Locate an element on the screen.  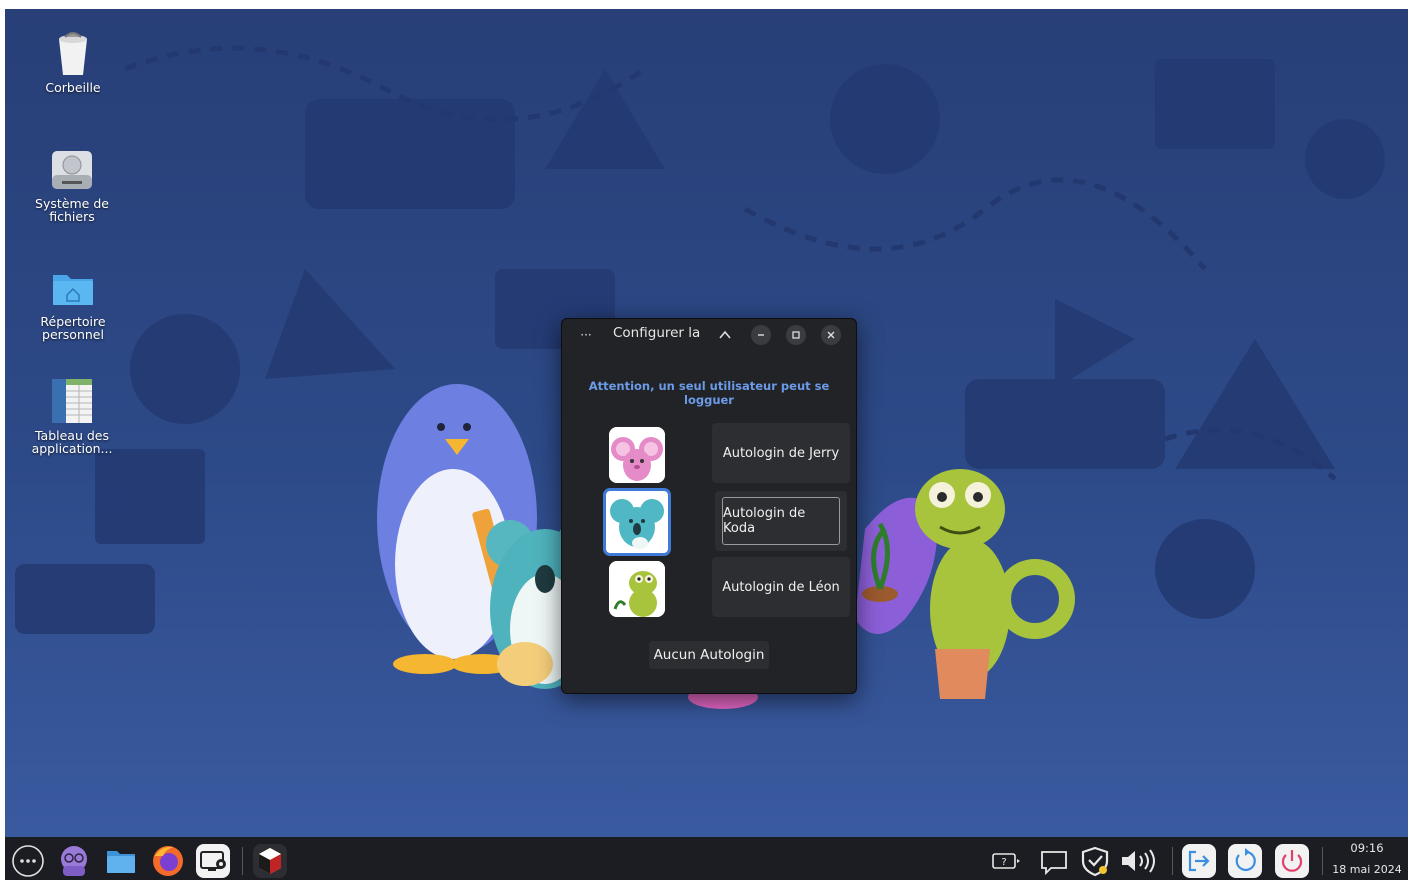
button-label: Autologin de Jerry is located at coordinates (781, 453).